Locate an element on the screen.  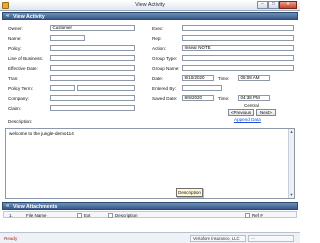
ext-checkbox is located at coordinates (79, 215).